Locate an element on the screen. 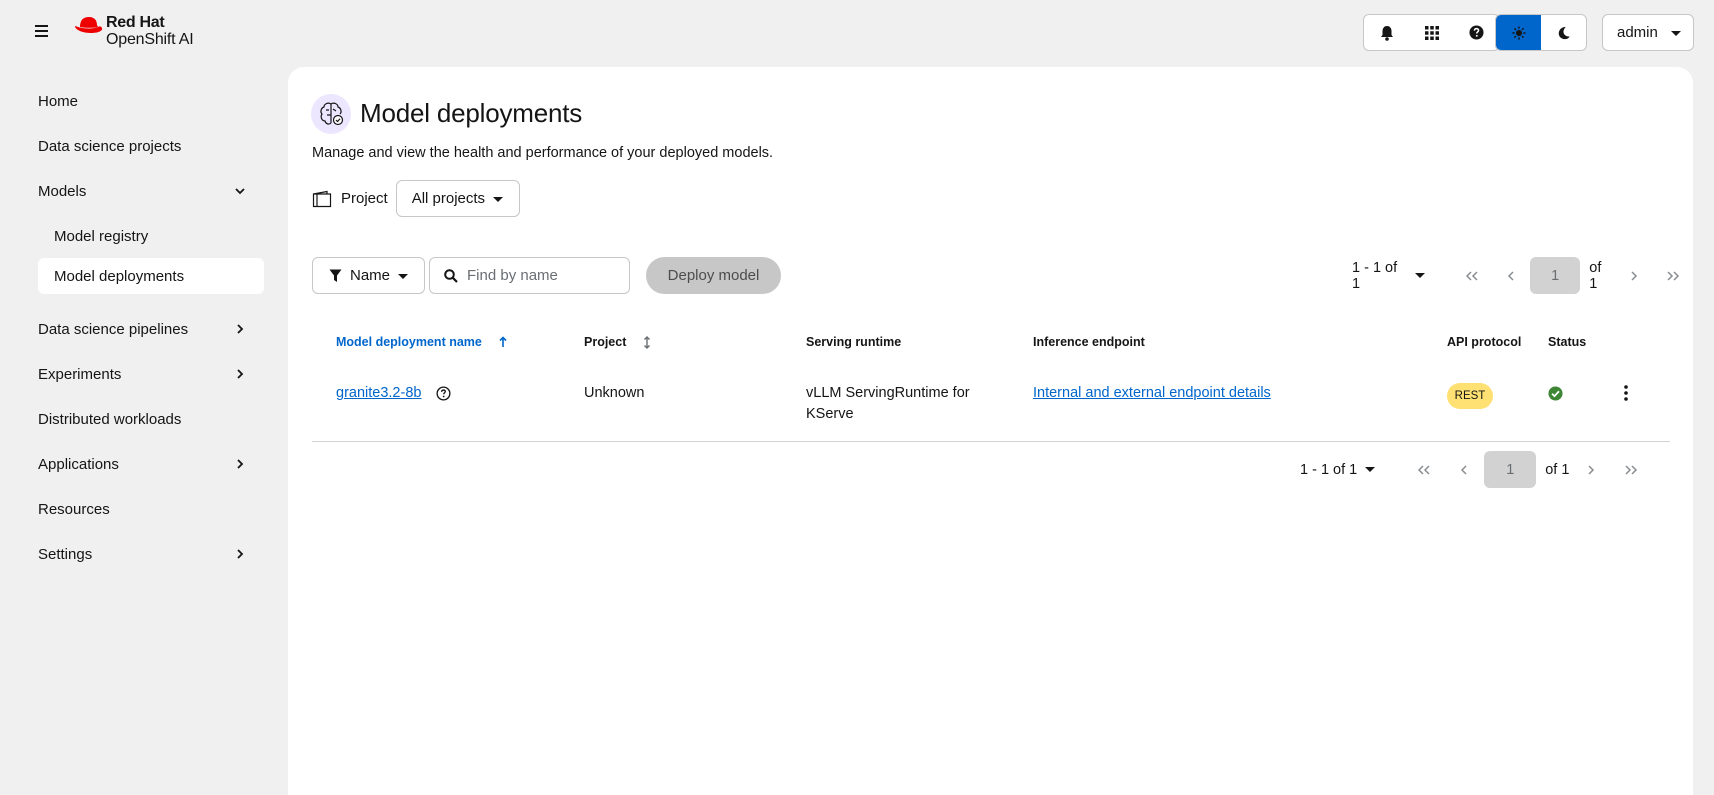 The image size is (1714, 795). masthead-tools is located at coordinates (1431, 32).